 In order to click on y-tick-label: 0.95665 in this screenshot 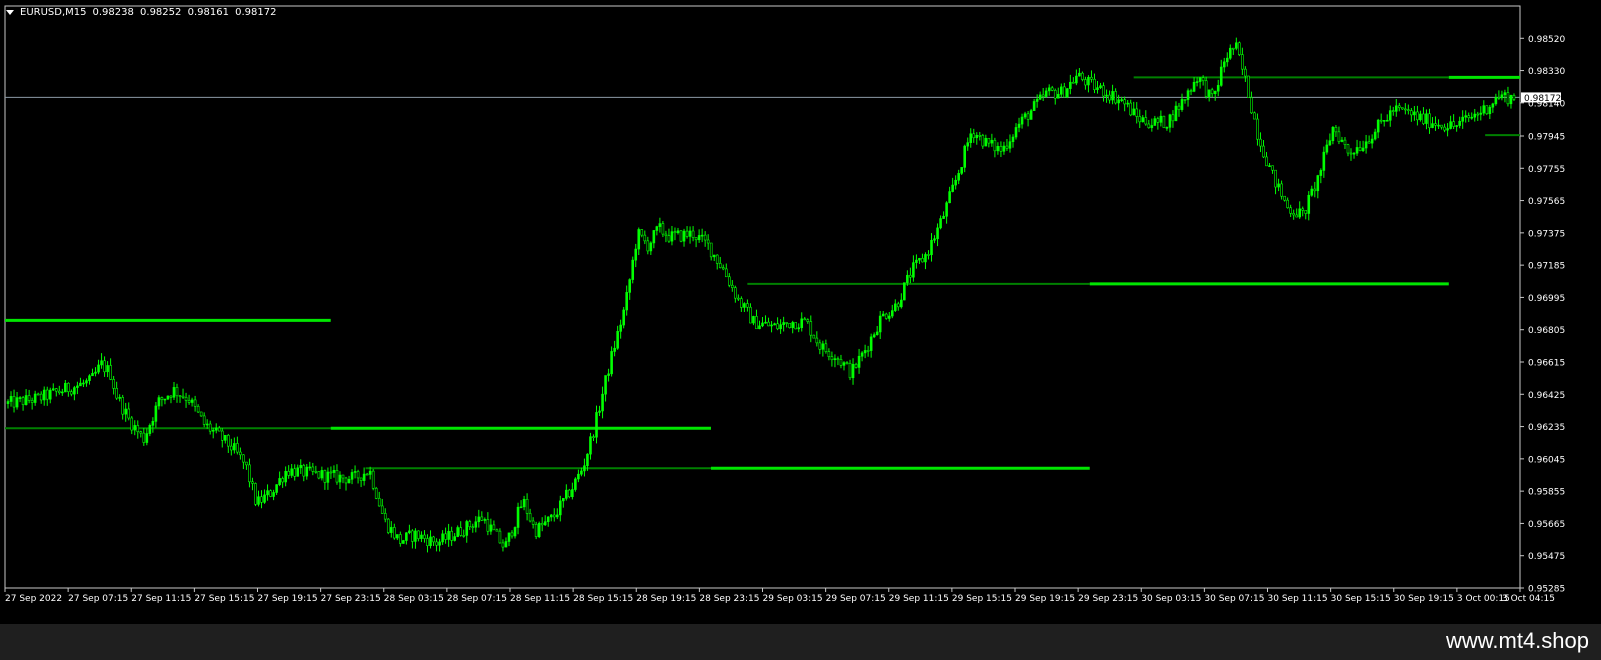, I will do `click(1546, 525)`.